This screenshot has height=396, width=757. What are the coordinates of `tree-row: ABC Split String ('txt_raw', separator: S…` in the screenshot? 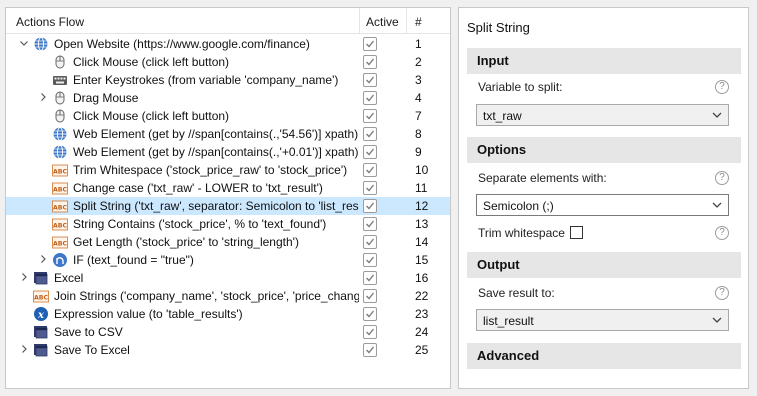 It's located at (228, 206).